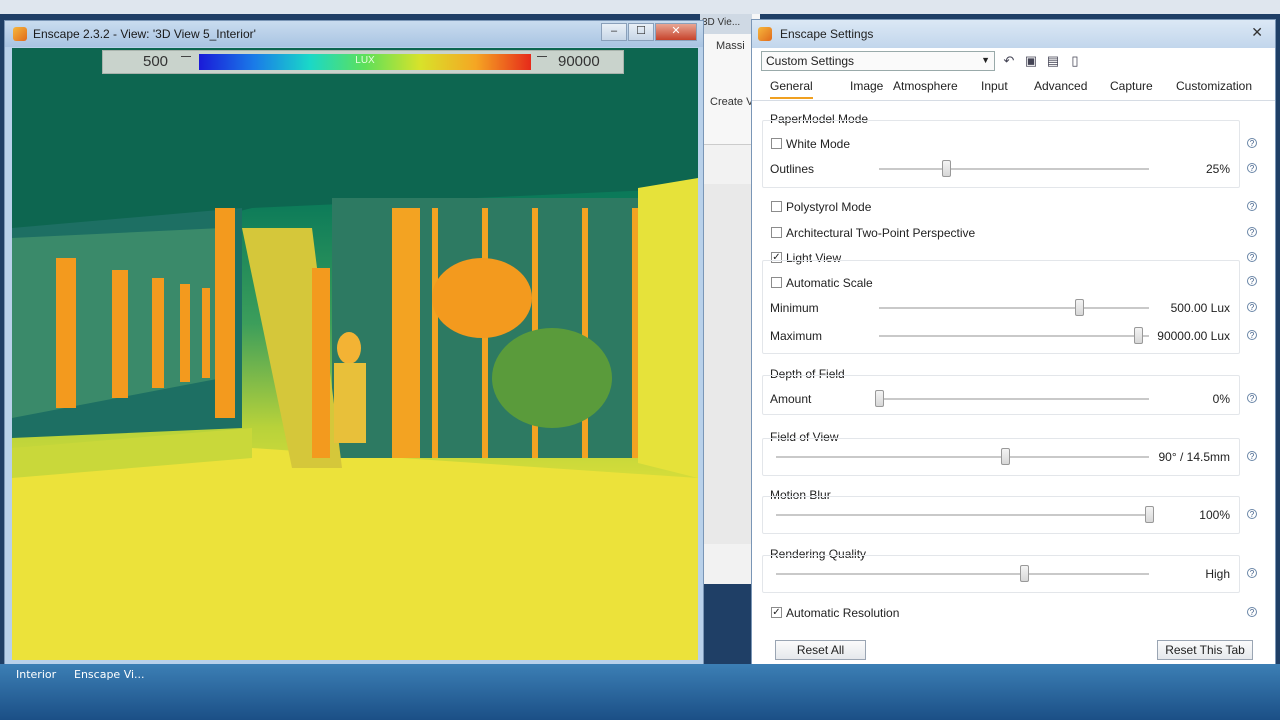 The width and height of the screenshot is (1280, 720). I want to click on tab-atmosphere: Atmosphere, so click(925, 86).